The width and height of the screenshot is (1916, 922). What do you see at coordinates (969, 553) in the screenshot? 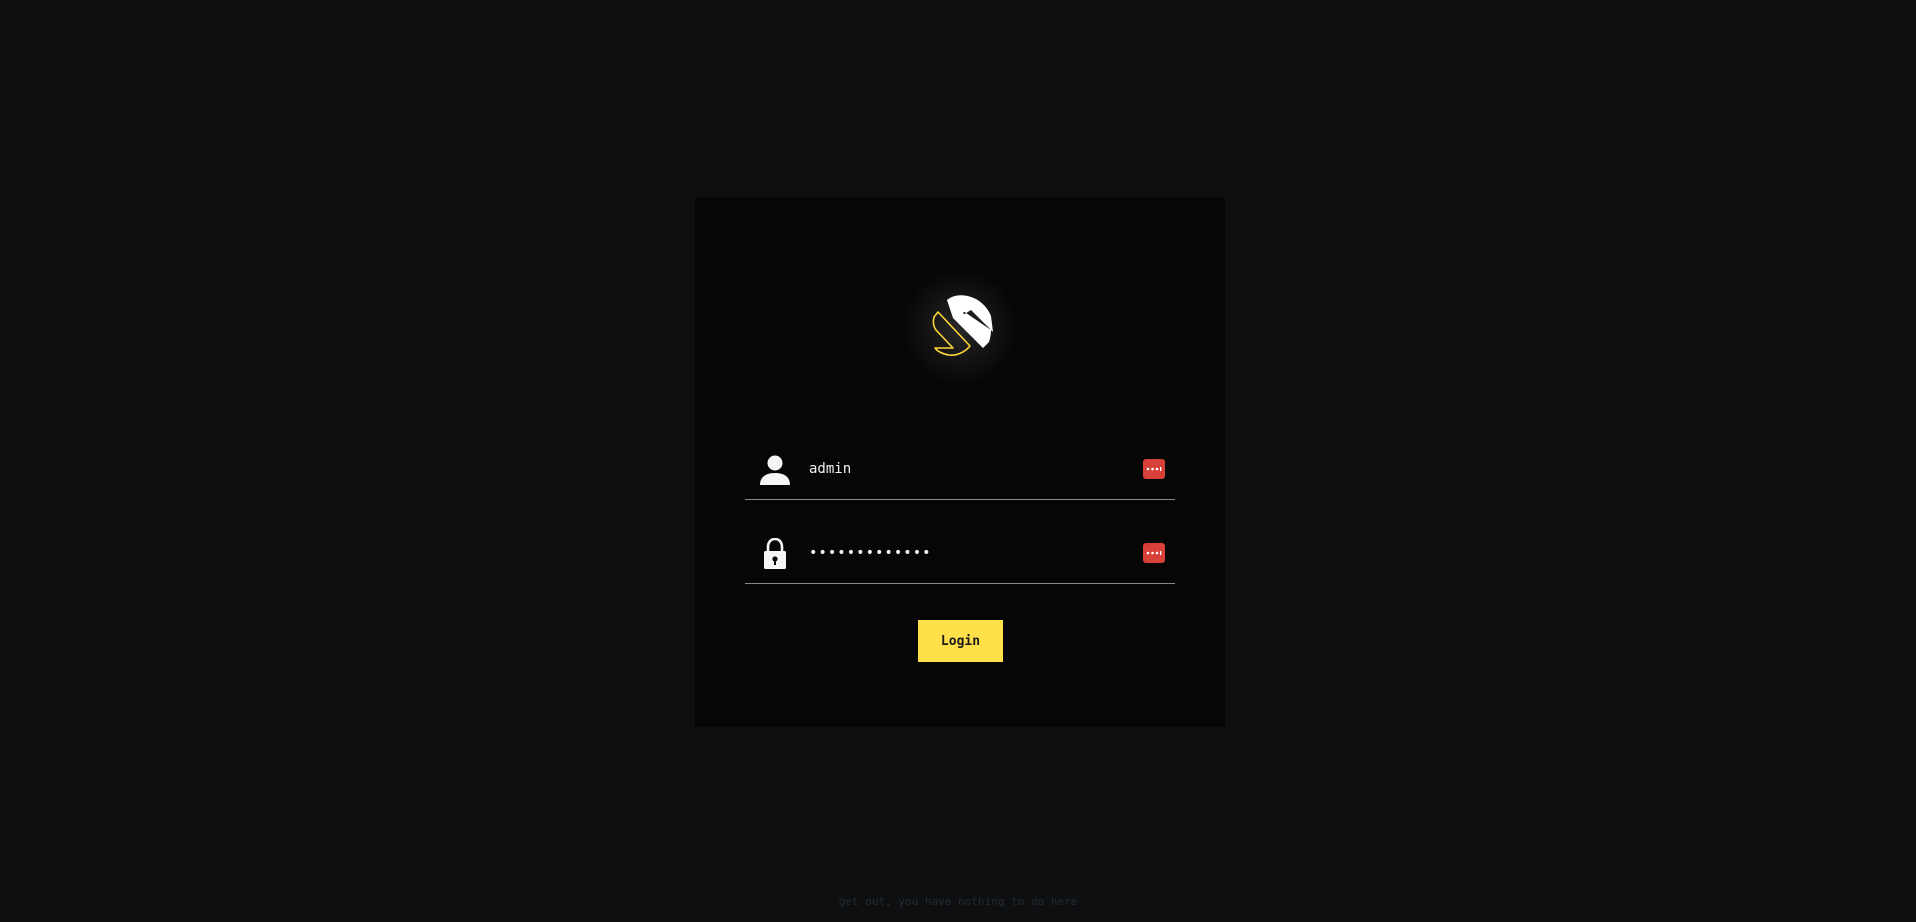
I see `password-input` at bounding box center [969, 553].